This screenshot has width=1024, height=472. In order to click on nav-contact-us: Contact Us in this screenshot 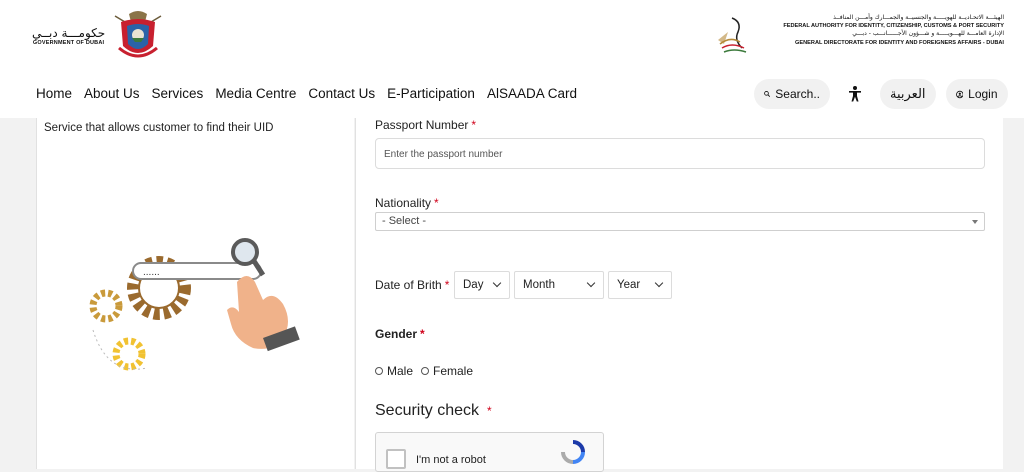, I will do `click(341, 93)`.